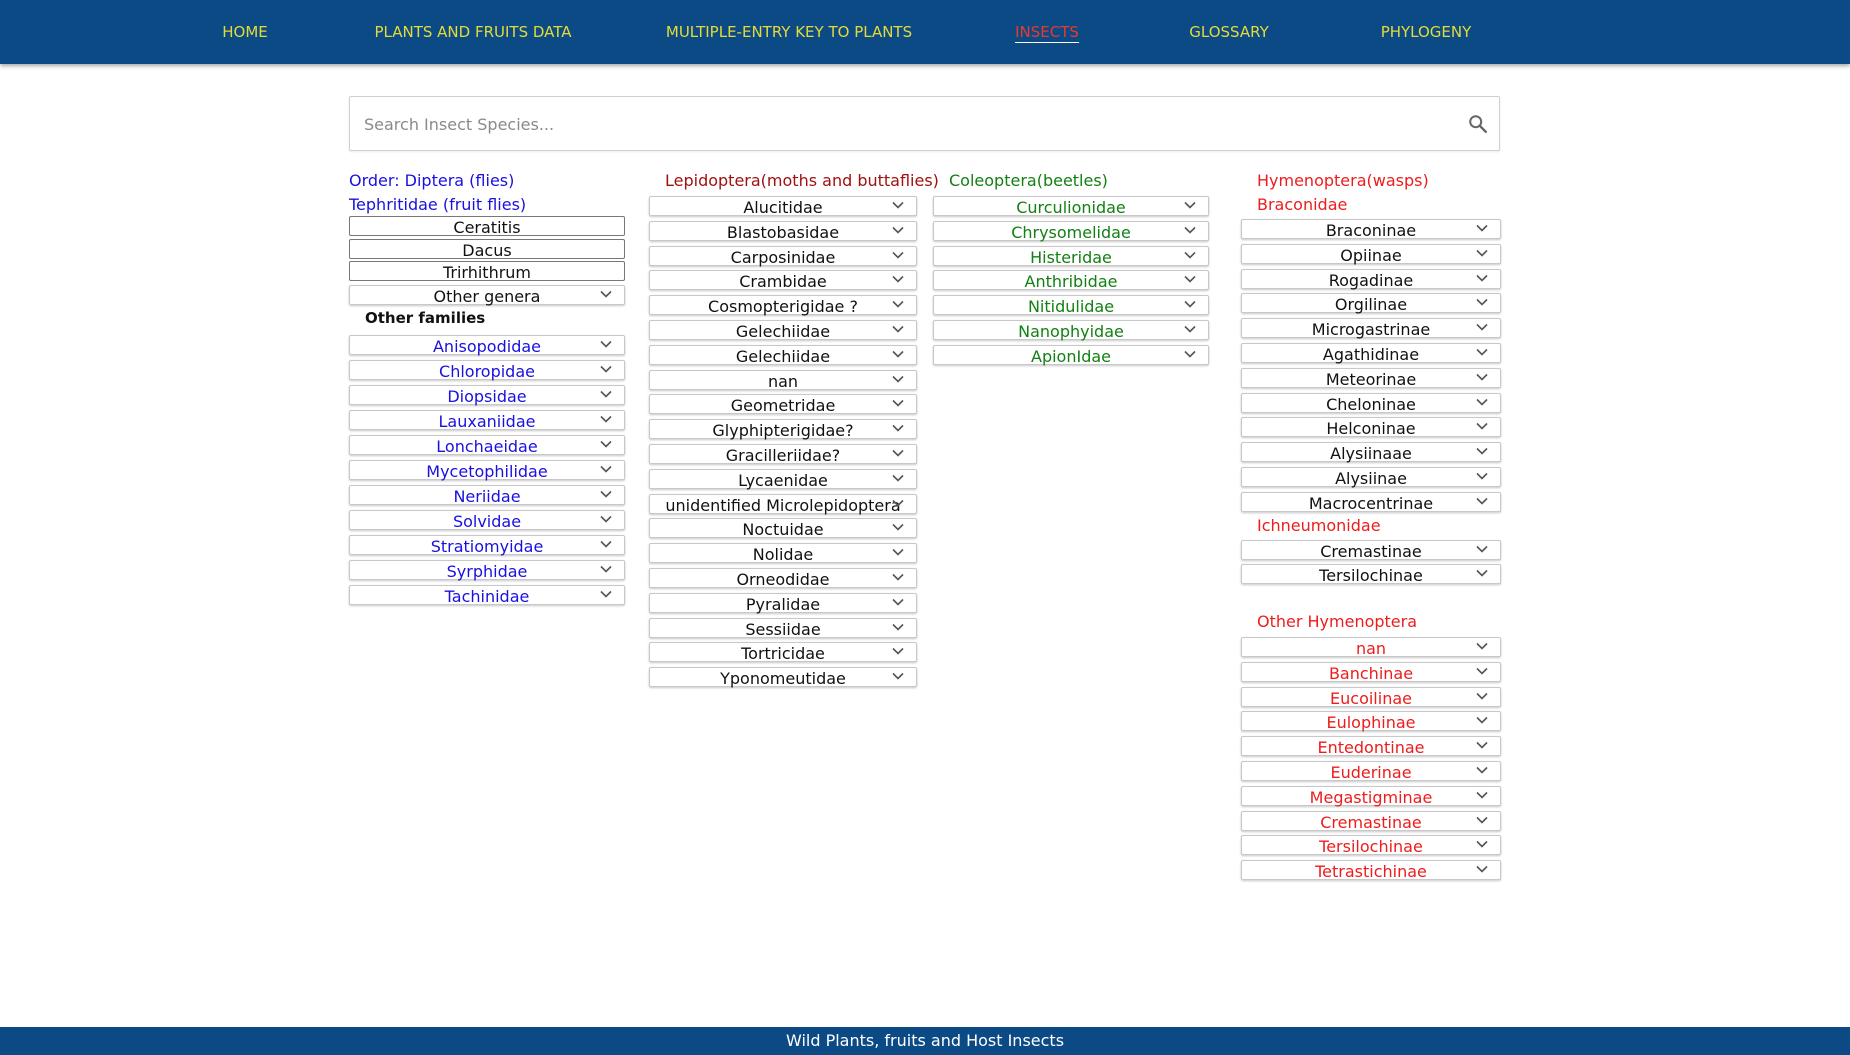 The height and width of the screenshot is (1055, 1850). What do you see at coordinates (783, 578) in the screenshot?
I see `dropdown-orneodidae: Orneodidae` at bounding box center [783, 578].